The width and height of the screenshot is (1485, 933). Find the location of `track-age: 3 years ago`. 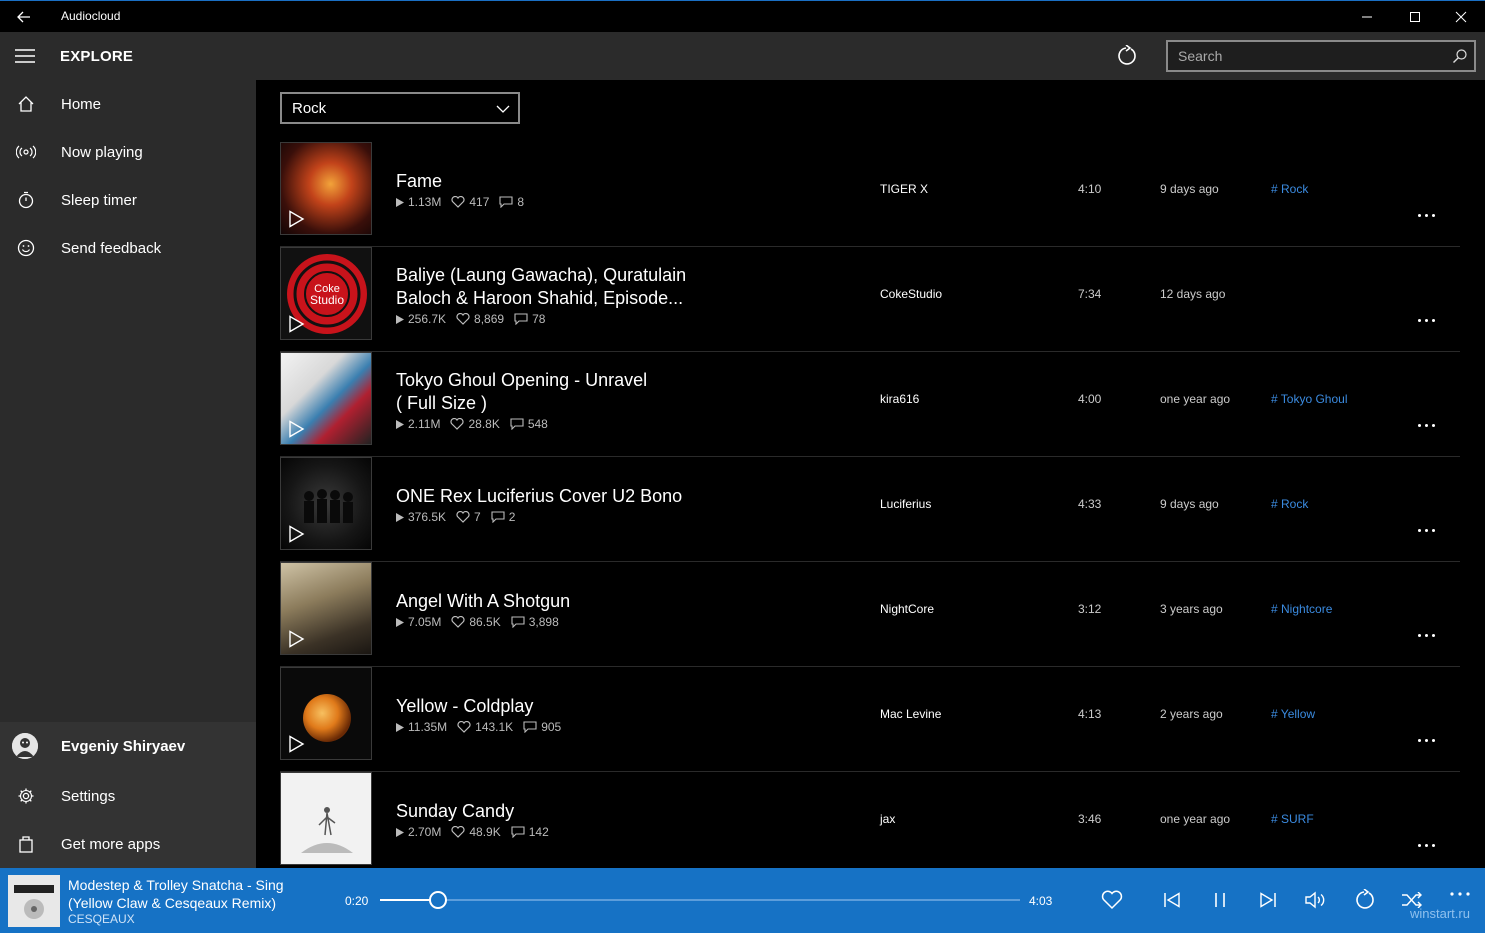

track-age: 3 years ago is located at coordinates (1191, 609).